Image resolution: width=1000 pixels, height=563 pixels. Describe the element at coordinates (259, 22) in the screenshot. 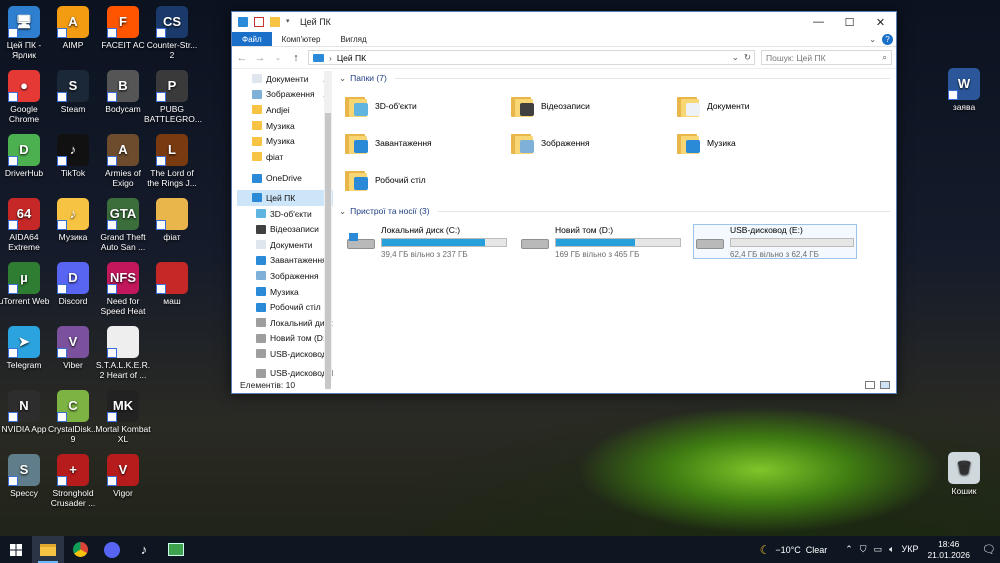

I see `properties-icon` at that location.